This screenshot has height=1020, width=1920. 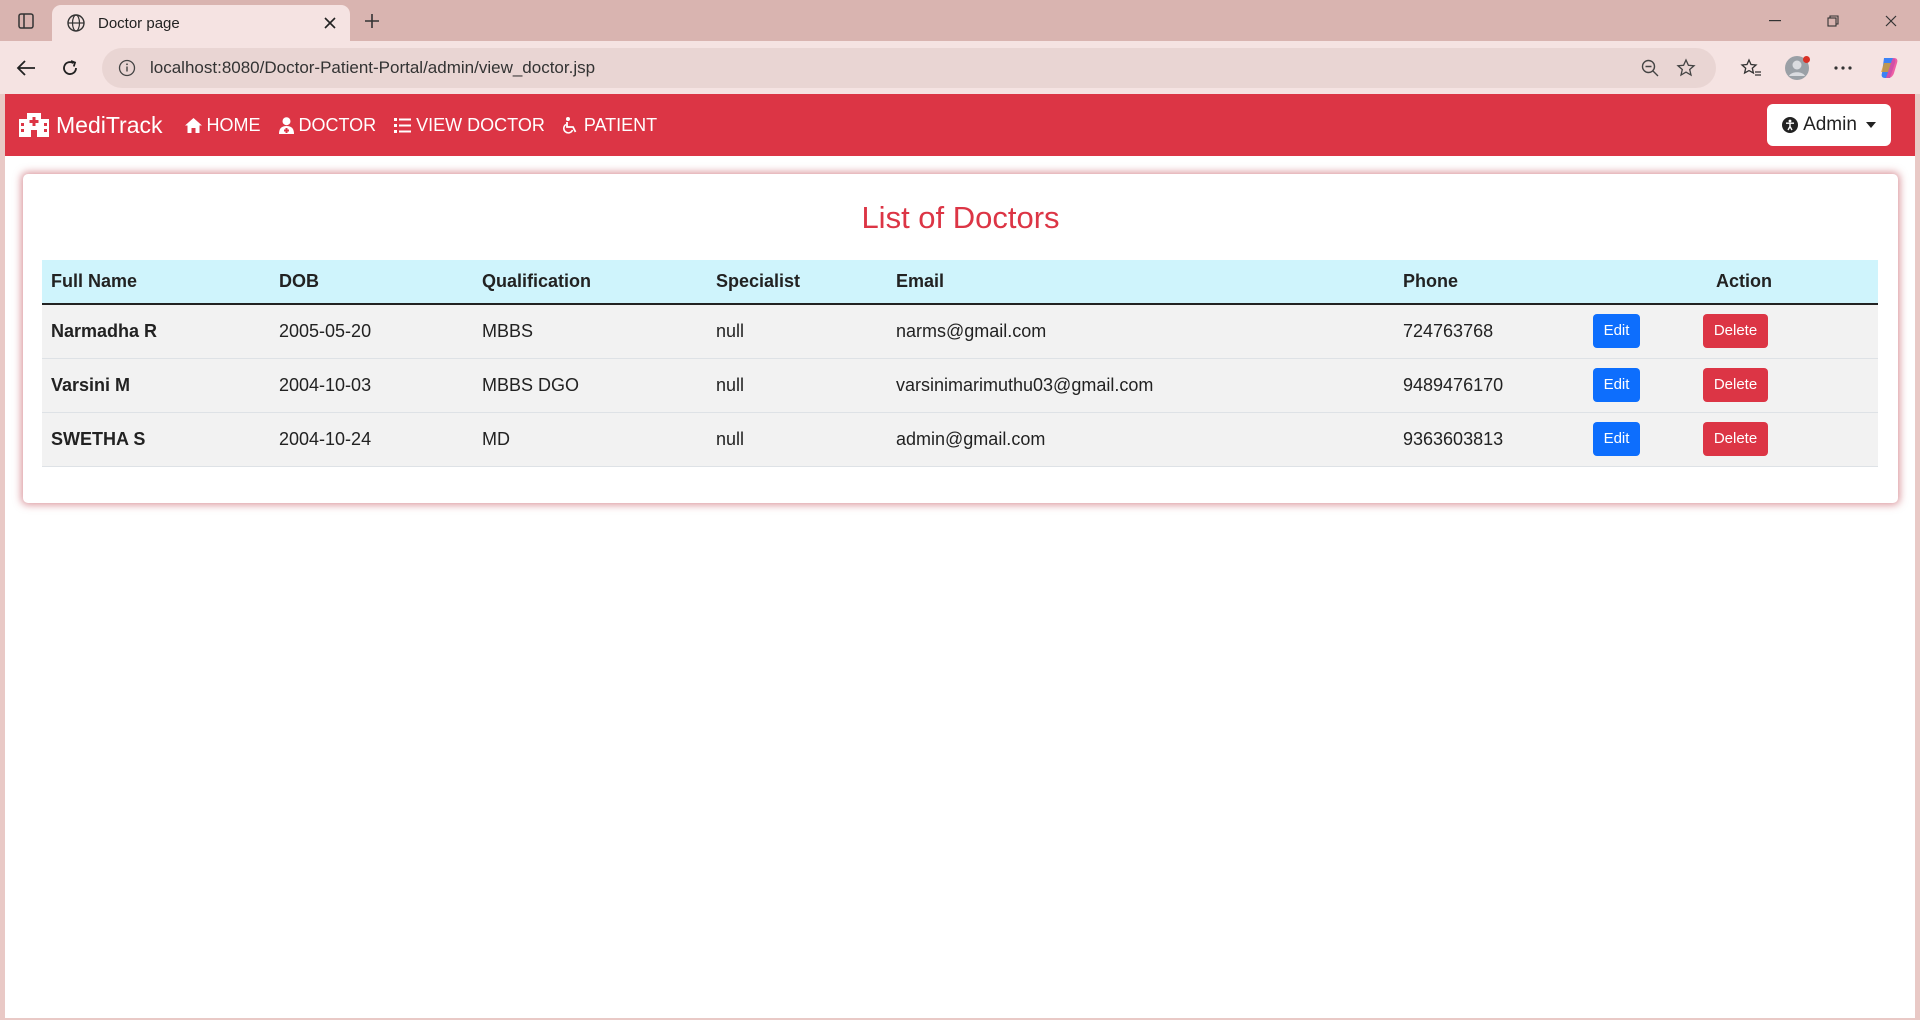 What do you see at coordinates (1448, 330) in the screenshot?
I see `cell-phone: 724763768` at bounding box center [1448, 330].